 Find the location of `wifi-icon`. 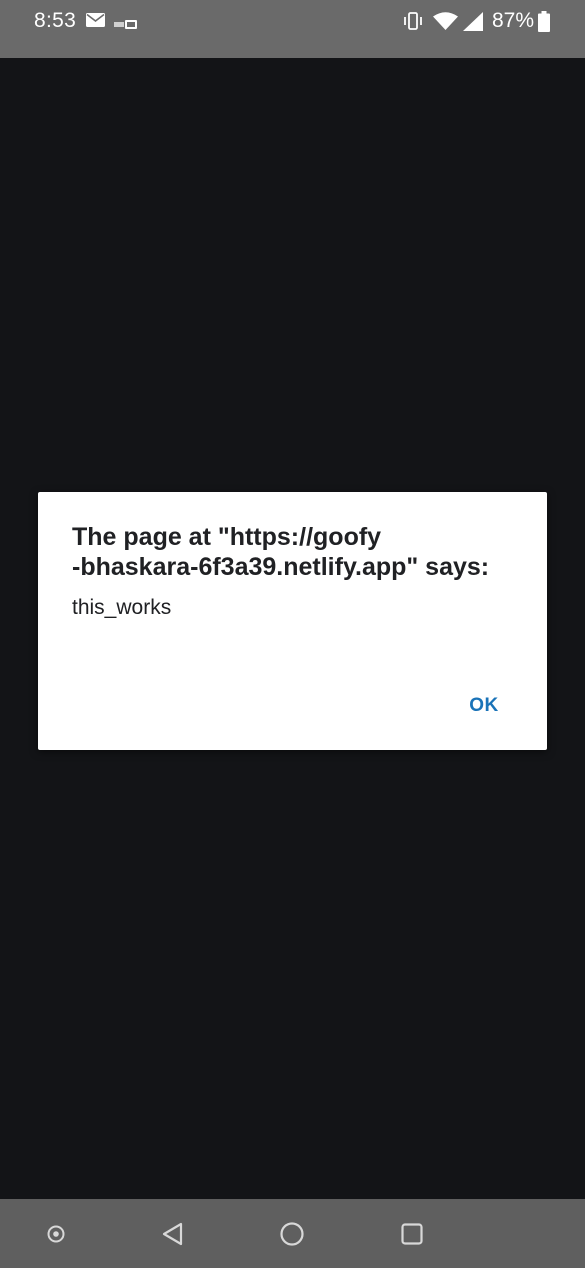

wifi-icon is located at coordinates (445, 24).